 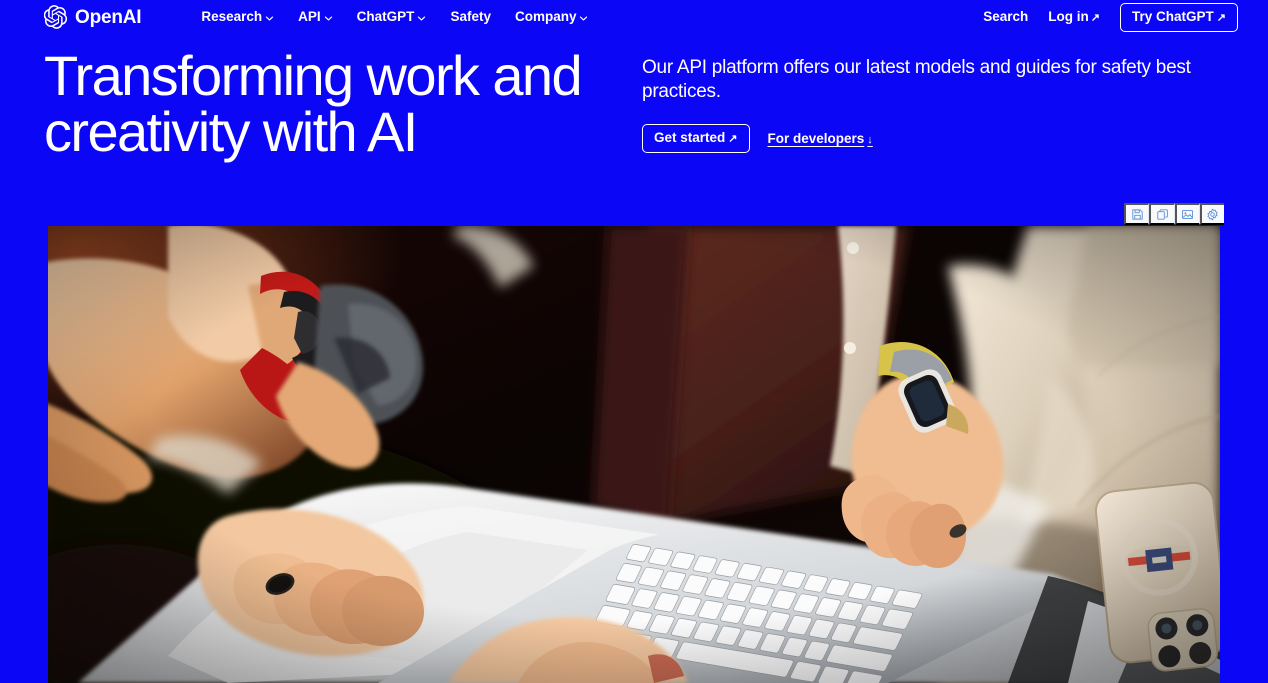 I want to click on save-image-button, so click(x=1137, y=214).